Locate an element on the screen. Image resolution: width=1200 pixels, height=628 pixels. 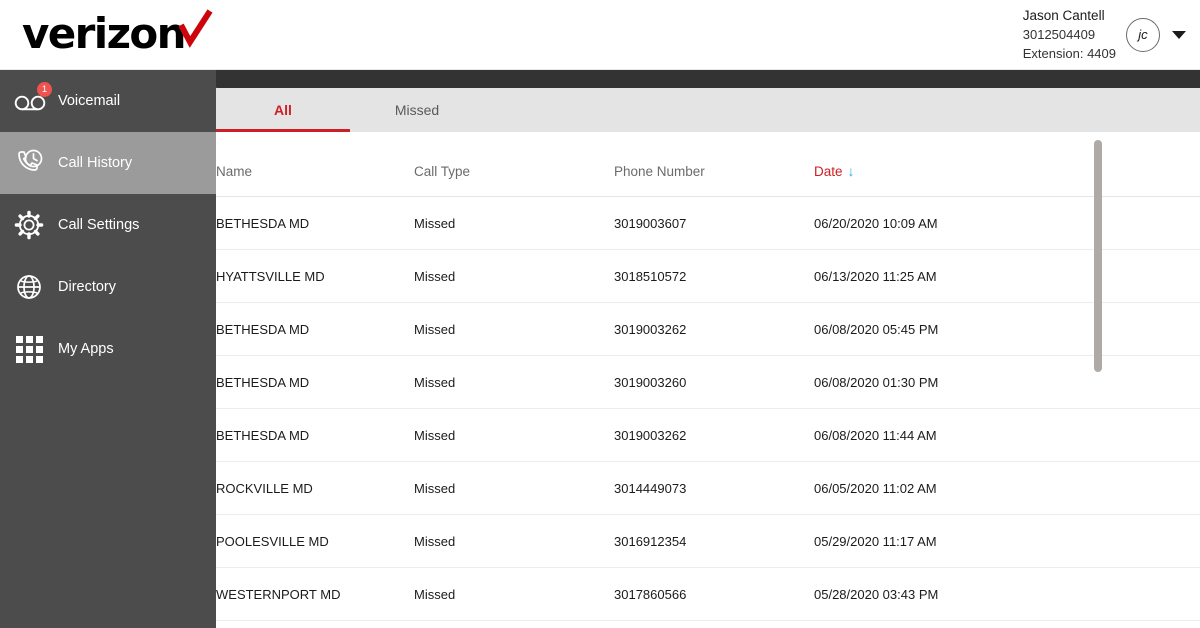
tab-missed: Missed is located at coordinates (417, 110).